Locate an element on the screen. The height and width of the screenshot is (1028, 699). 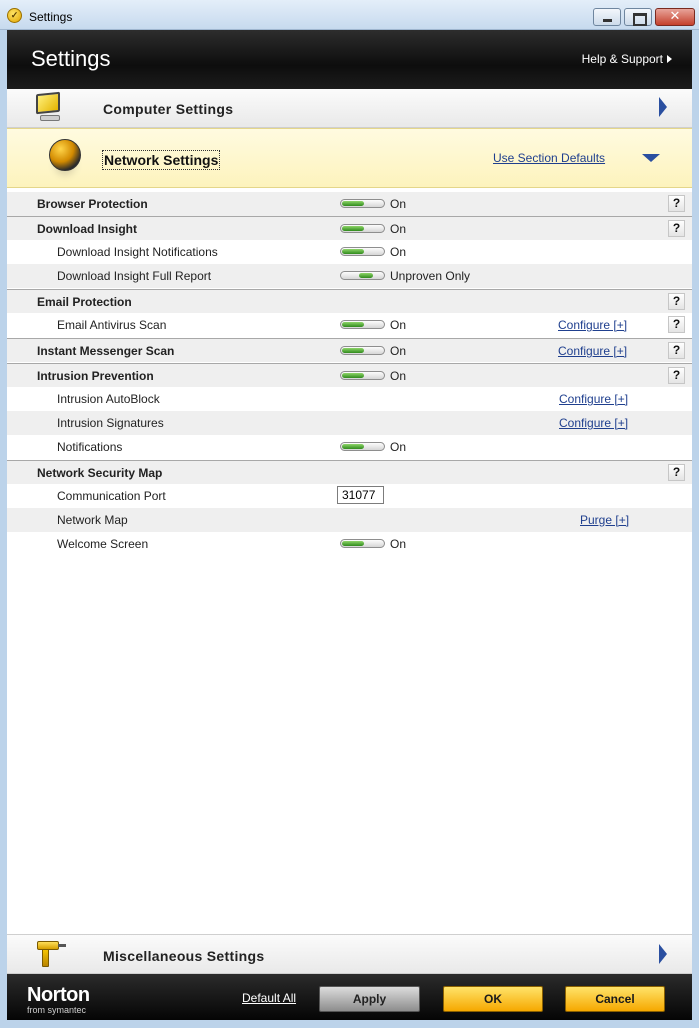
setting-name: Network Security Map is located at coordinates (100, 473).